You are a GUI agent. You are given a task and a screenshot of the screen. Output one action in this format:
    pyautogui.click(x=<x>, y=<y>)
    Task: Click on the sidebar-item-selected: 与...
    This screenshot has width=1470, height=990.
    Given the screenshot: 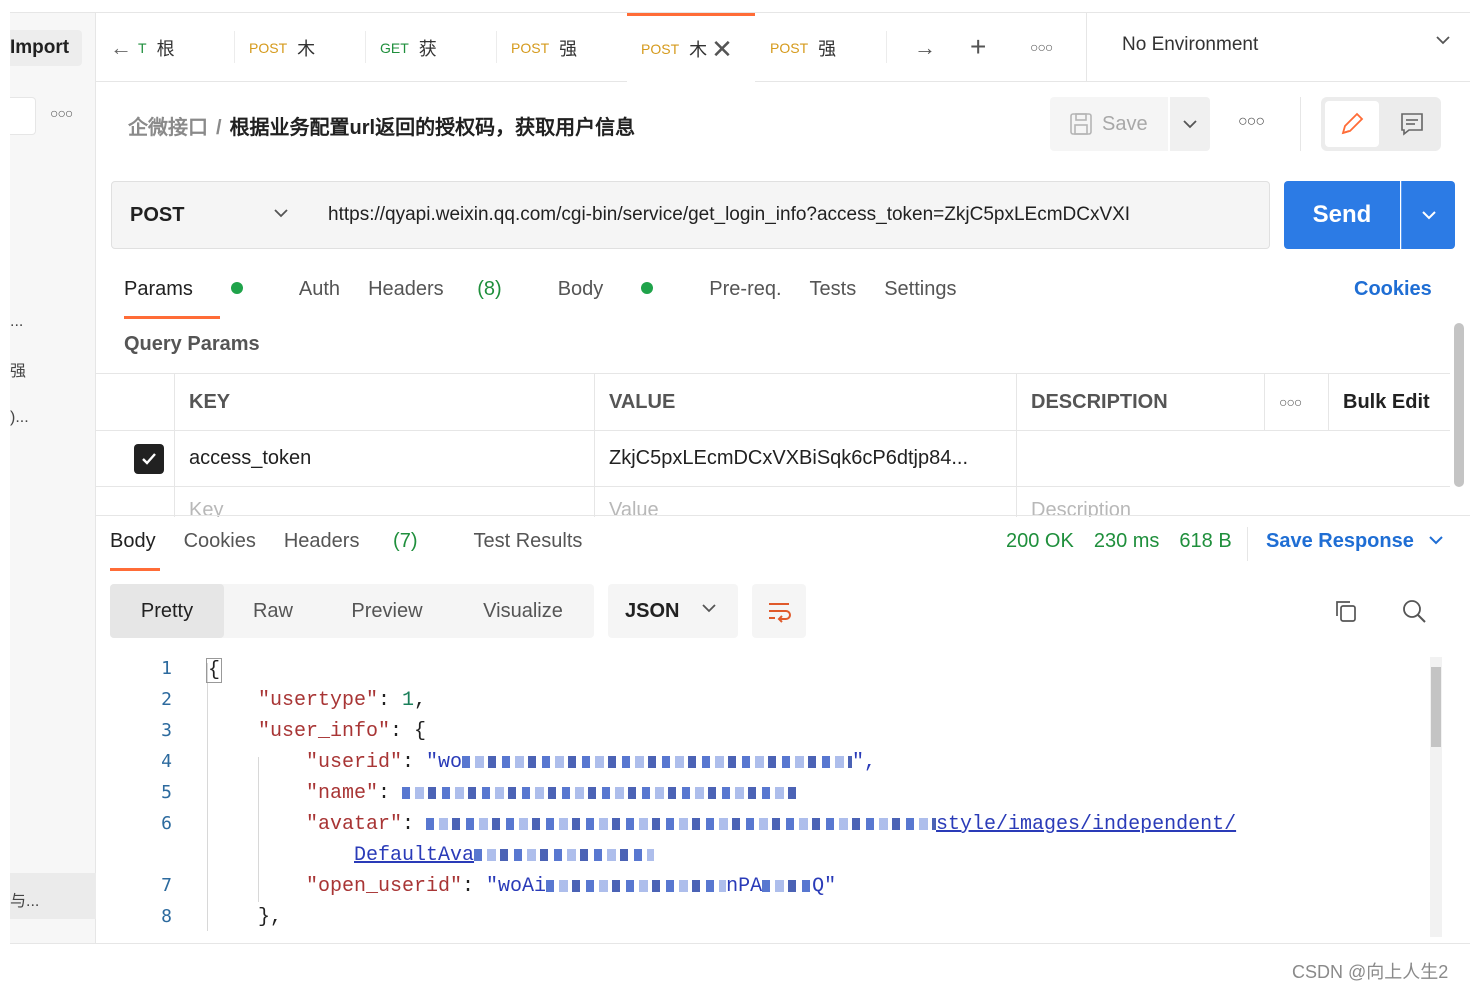 What is the action you would take?
    pyautogui.click(x=53, y=896)
    